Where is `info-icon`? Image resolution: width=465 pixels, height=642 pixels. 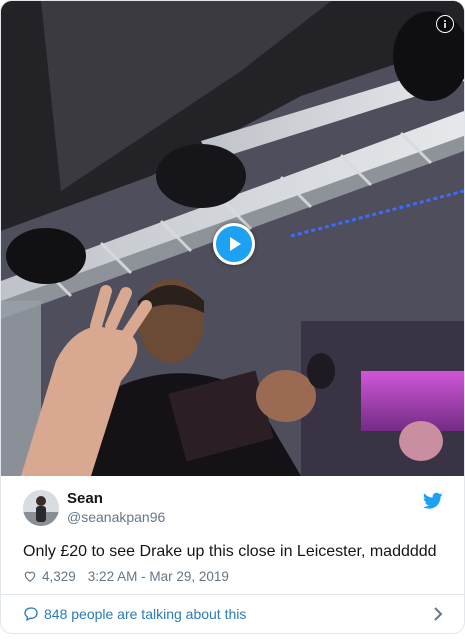
info-icon is located at coordinates (445, 24).